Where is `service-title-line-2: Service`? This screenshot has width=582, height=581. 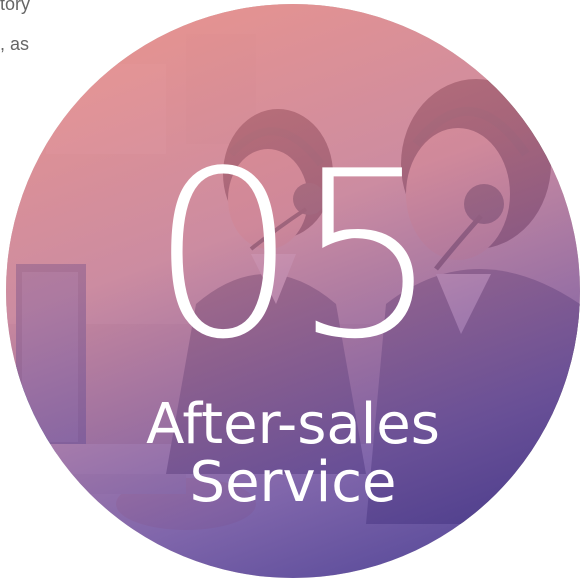 service-title-line-2: Service is located at coordinates (293, 482).